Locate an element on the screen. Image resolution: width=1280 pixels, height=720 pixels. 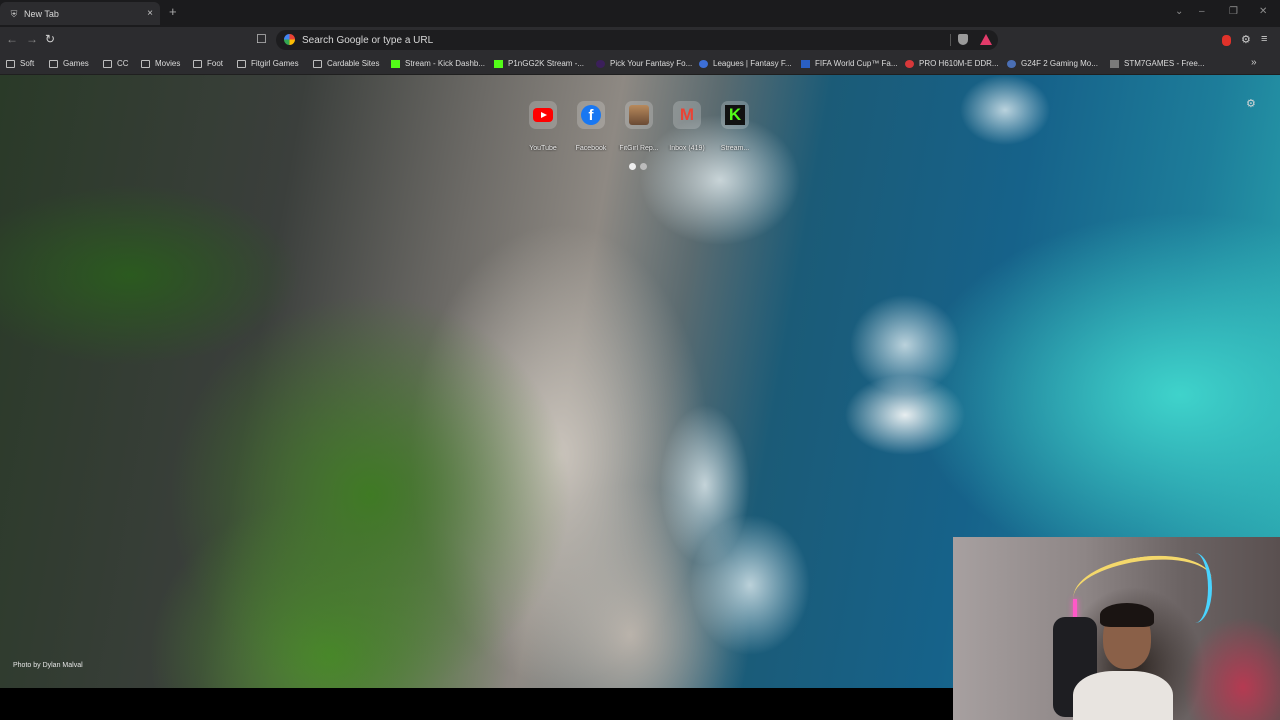
shortcut-youtube: YouTube is located at coordinates (543, 126).